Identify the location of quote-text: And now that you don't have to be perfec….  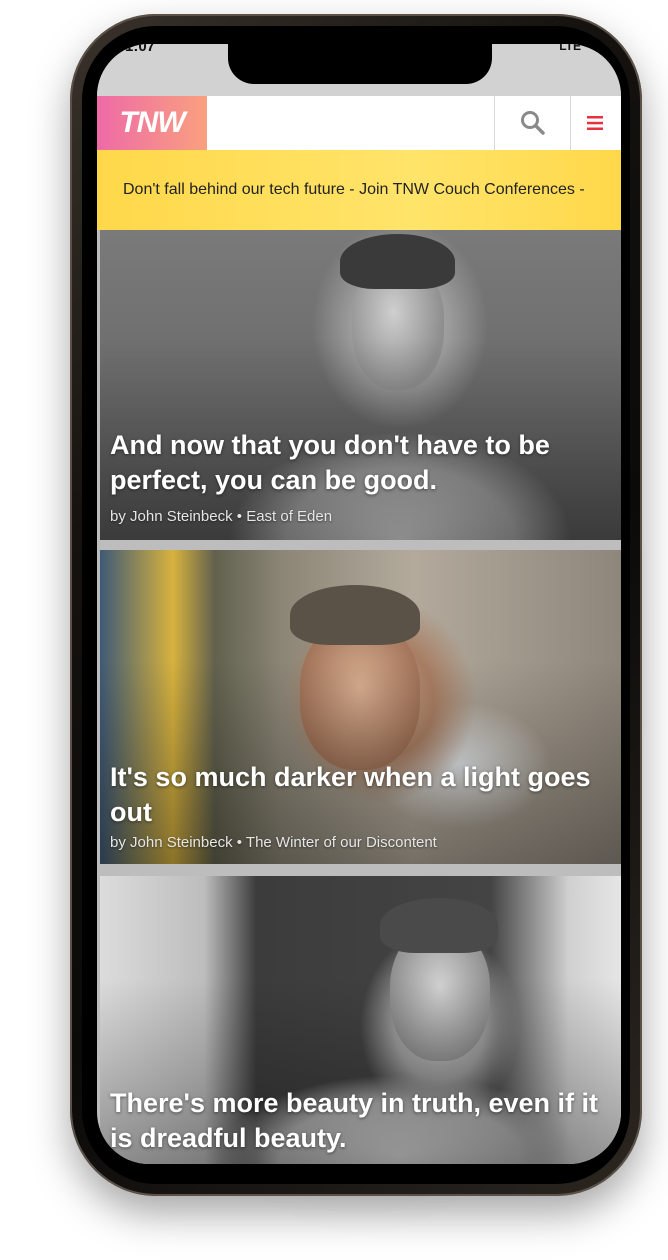
(330, 462).